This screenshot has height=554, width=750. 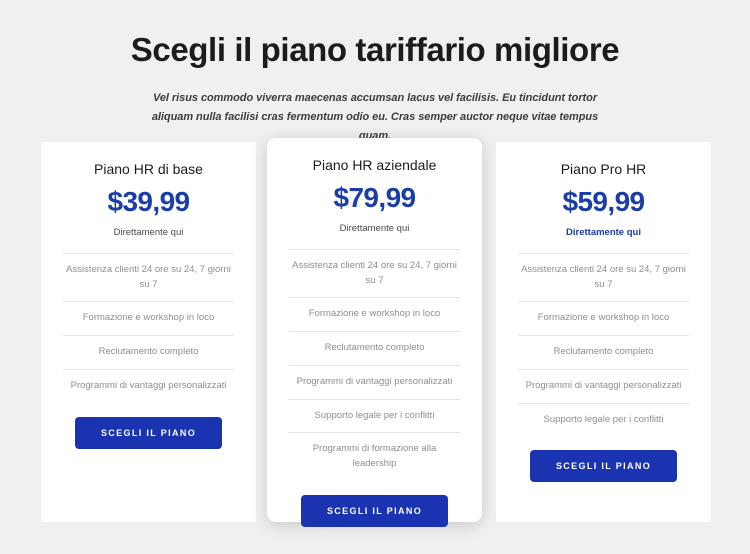 What do you see at coordinates (603, 202) in the screenshot?
I see `plan-price: $59,99` at bounding box center [603, 202].